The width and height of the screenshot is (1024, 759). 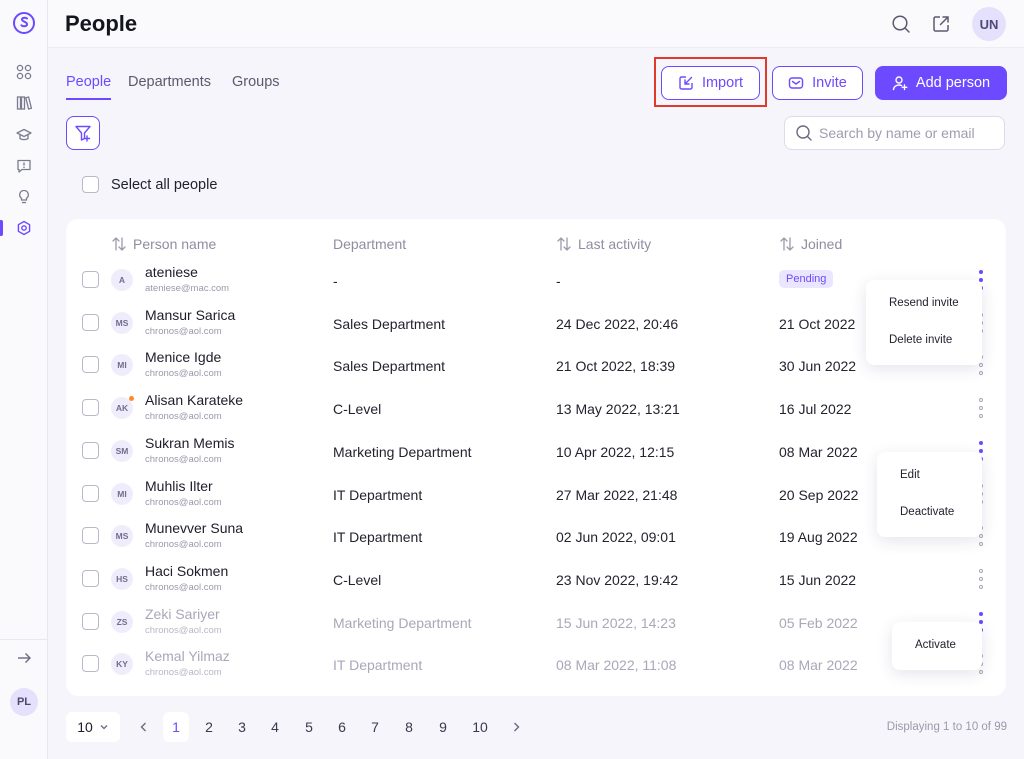 I want to click on filter-add-icon, so click(x=83, y=133).